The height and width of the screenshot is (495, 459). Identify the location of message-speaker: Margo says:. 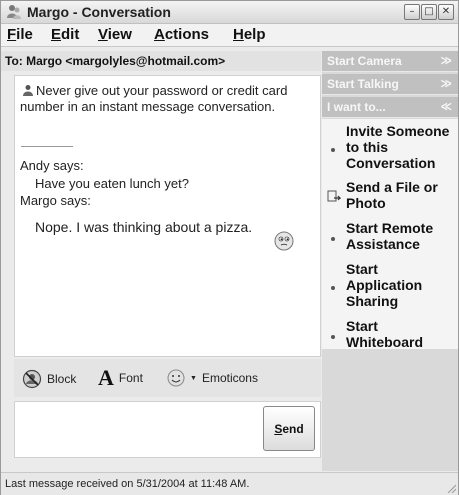
(55, 200).